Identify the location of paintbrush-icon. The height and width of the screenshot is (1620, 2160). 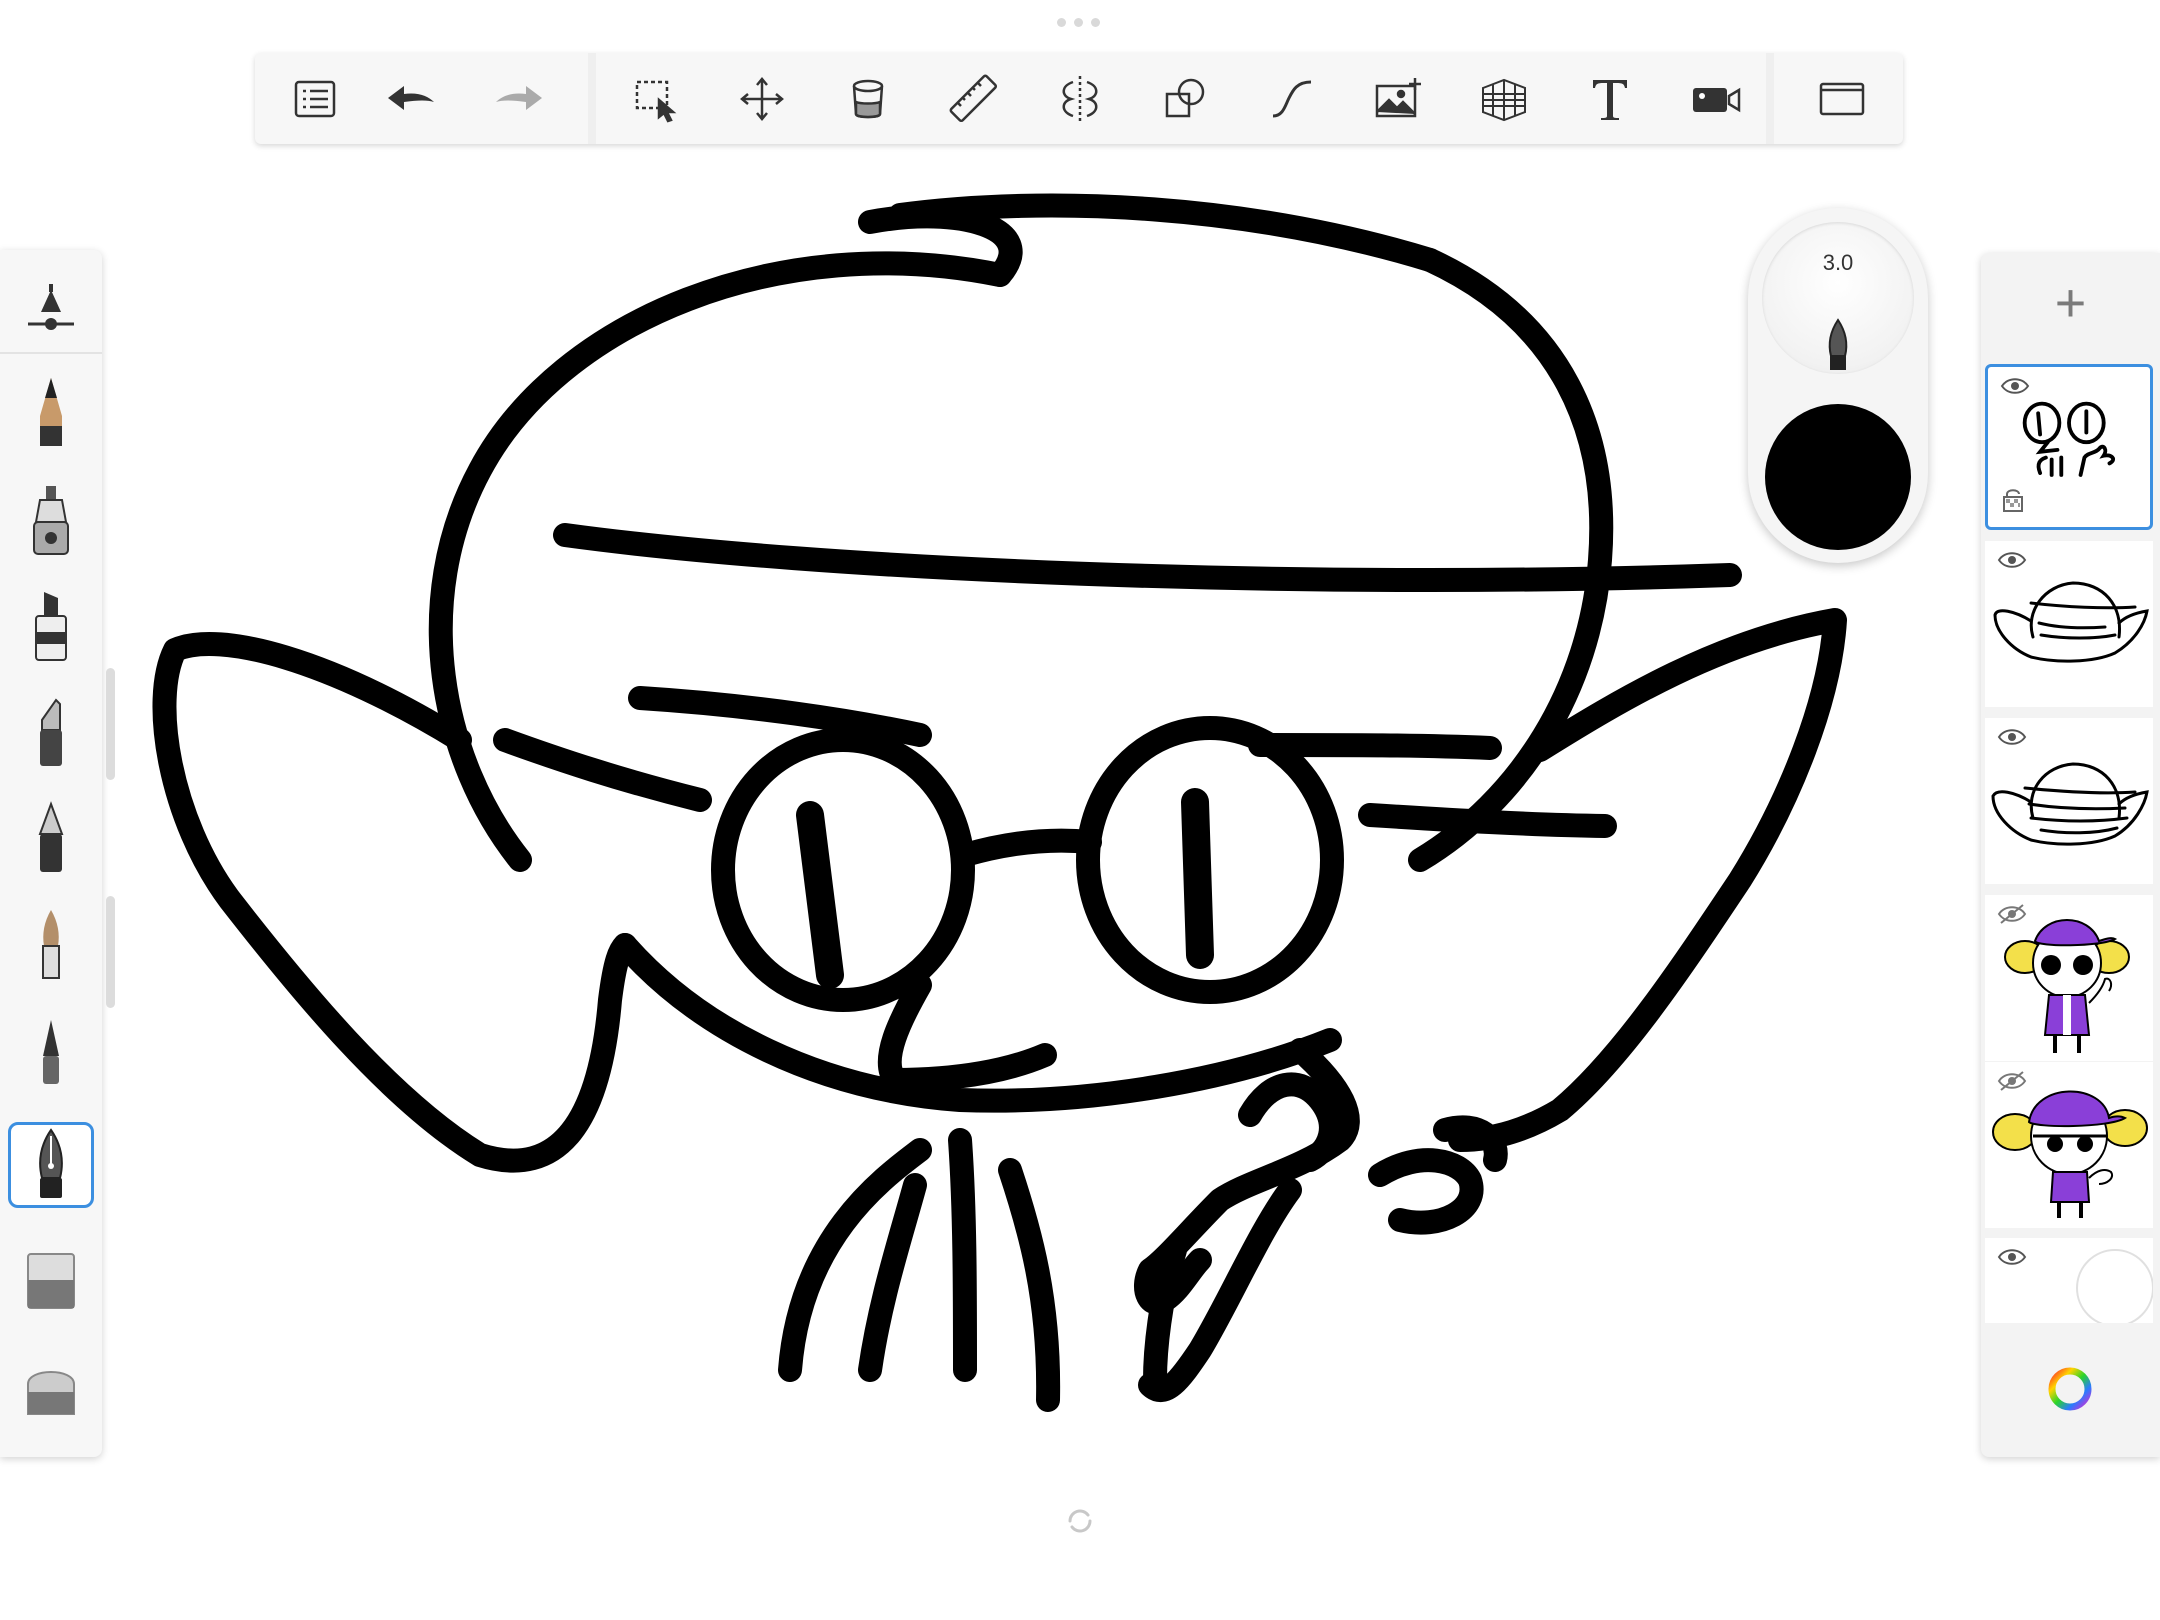
(51, 945).